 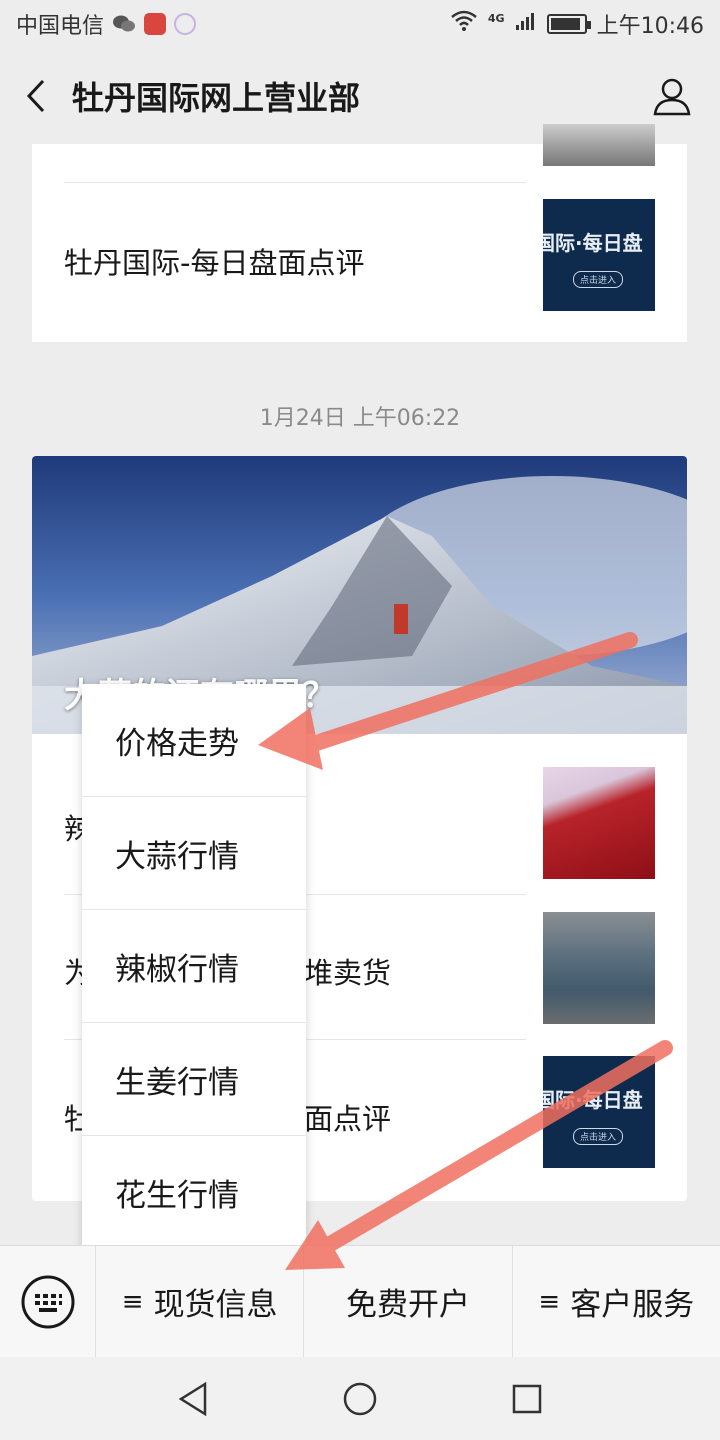 I want to click on wechat-icon, so click(x=124, y=24).